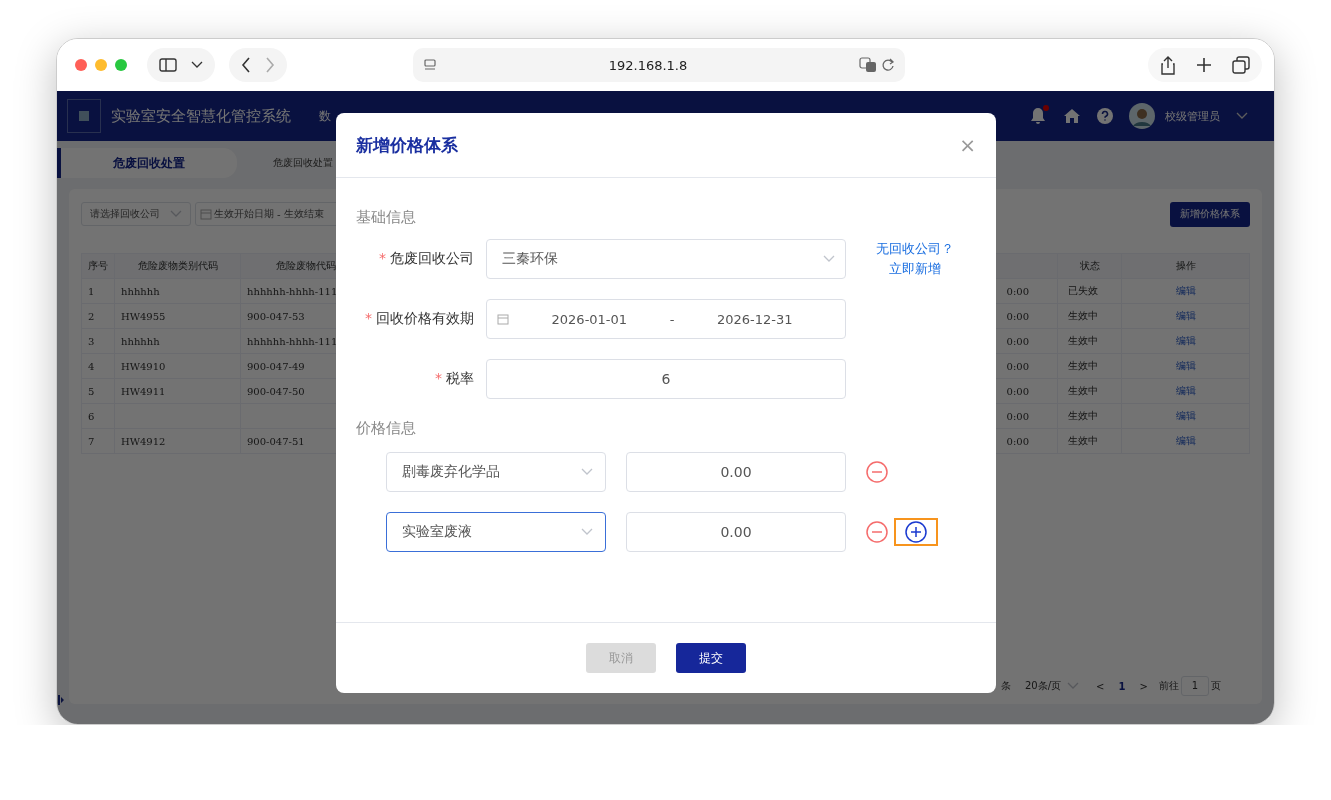 This screenshot has height=800, width=1331. Describe the element at coordinates (888, 65) in the screenshot. I see `reload-icon` at that location.